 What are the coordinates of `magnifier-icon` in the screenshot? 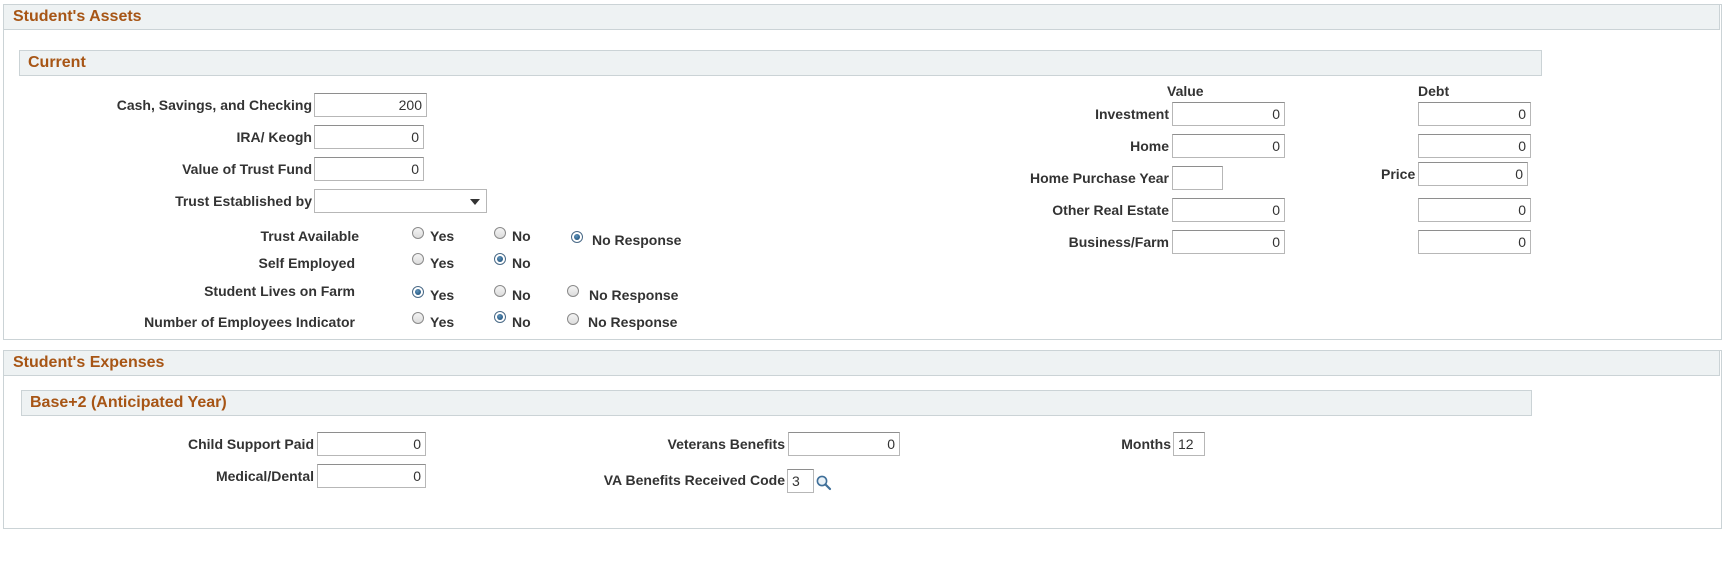 It's located at (824, 483).